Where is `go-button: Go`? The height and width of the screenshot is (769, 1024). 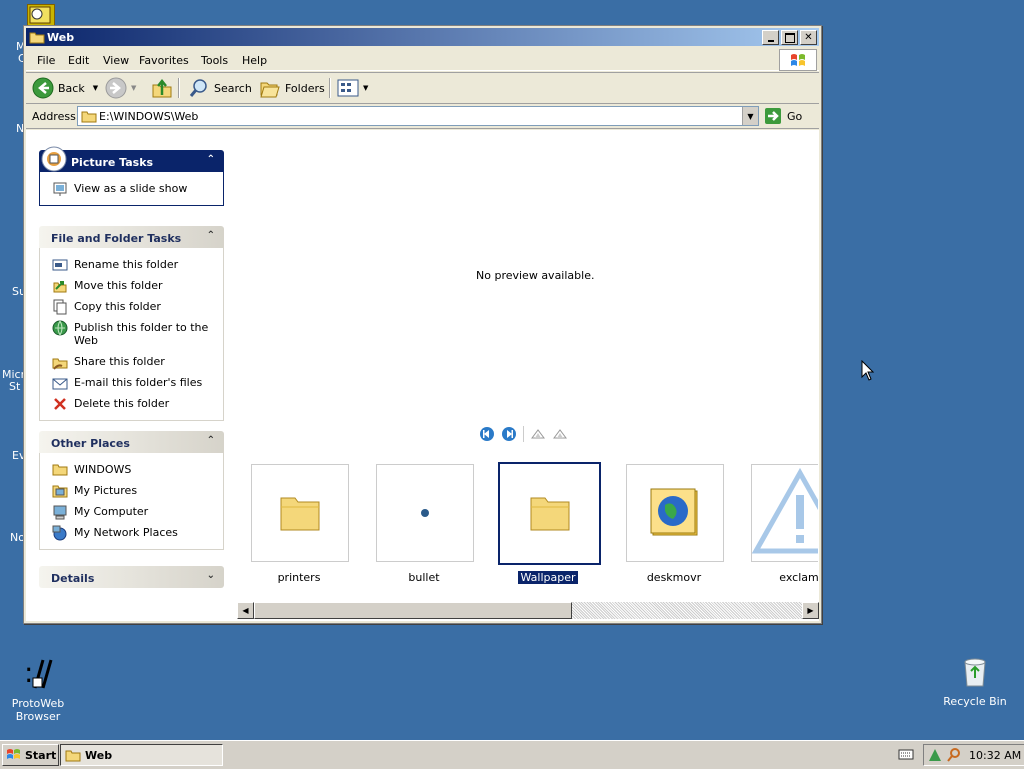
go-button: Go is located at coordinates (783, 116).